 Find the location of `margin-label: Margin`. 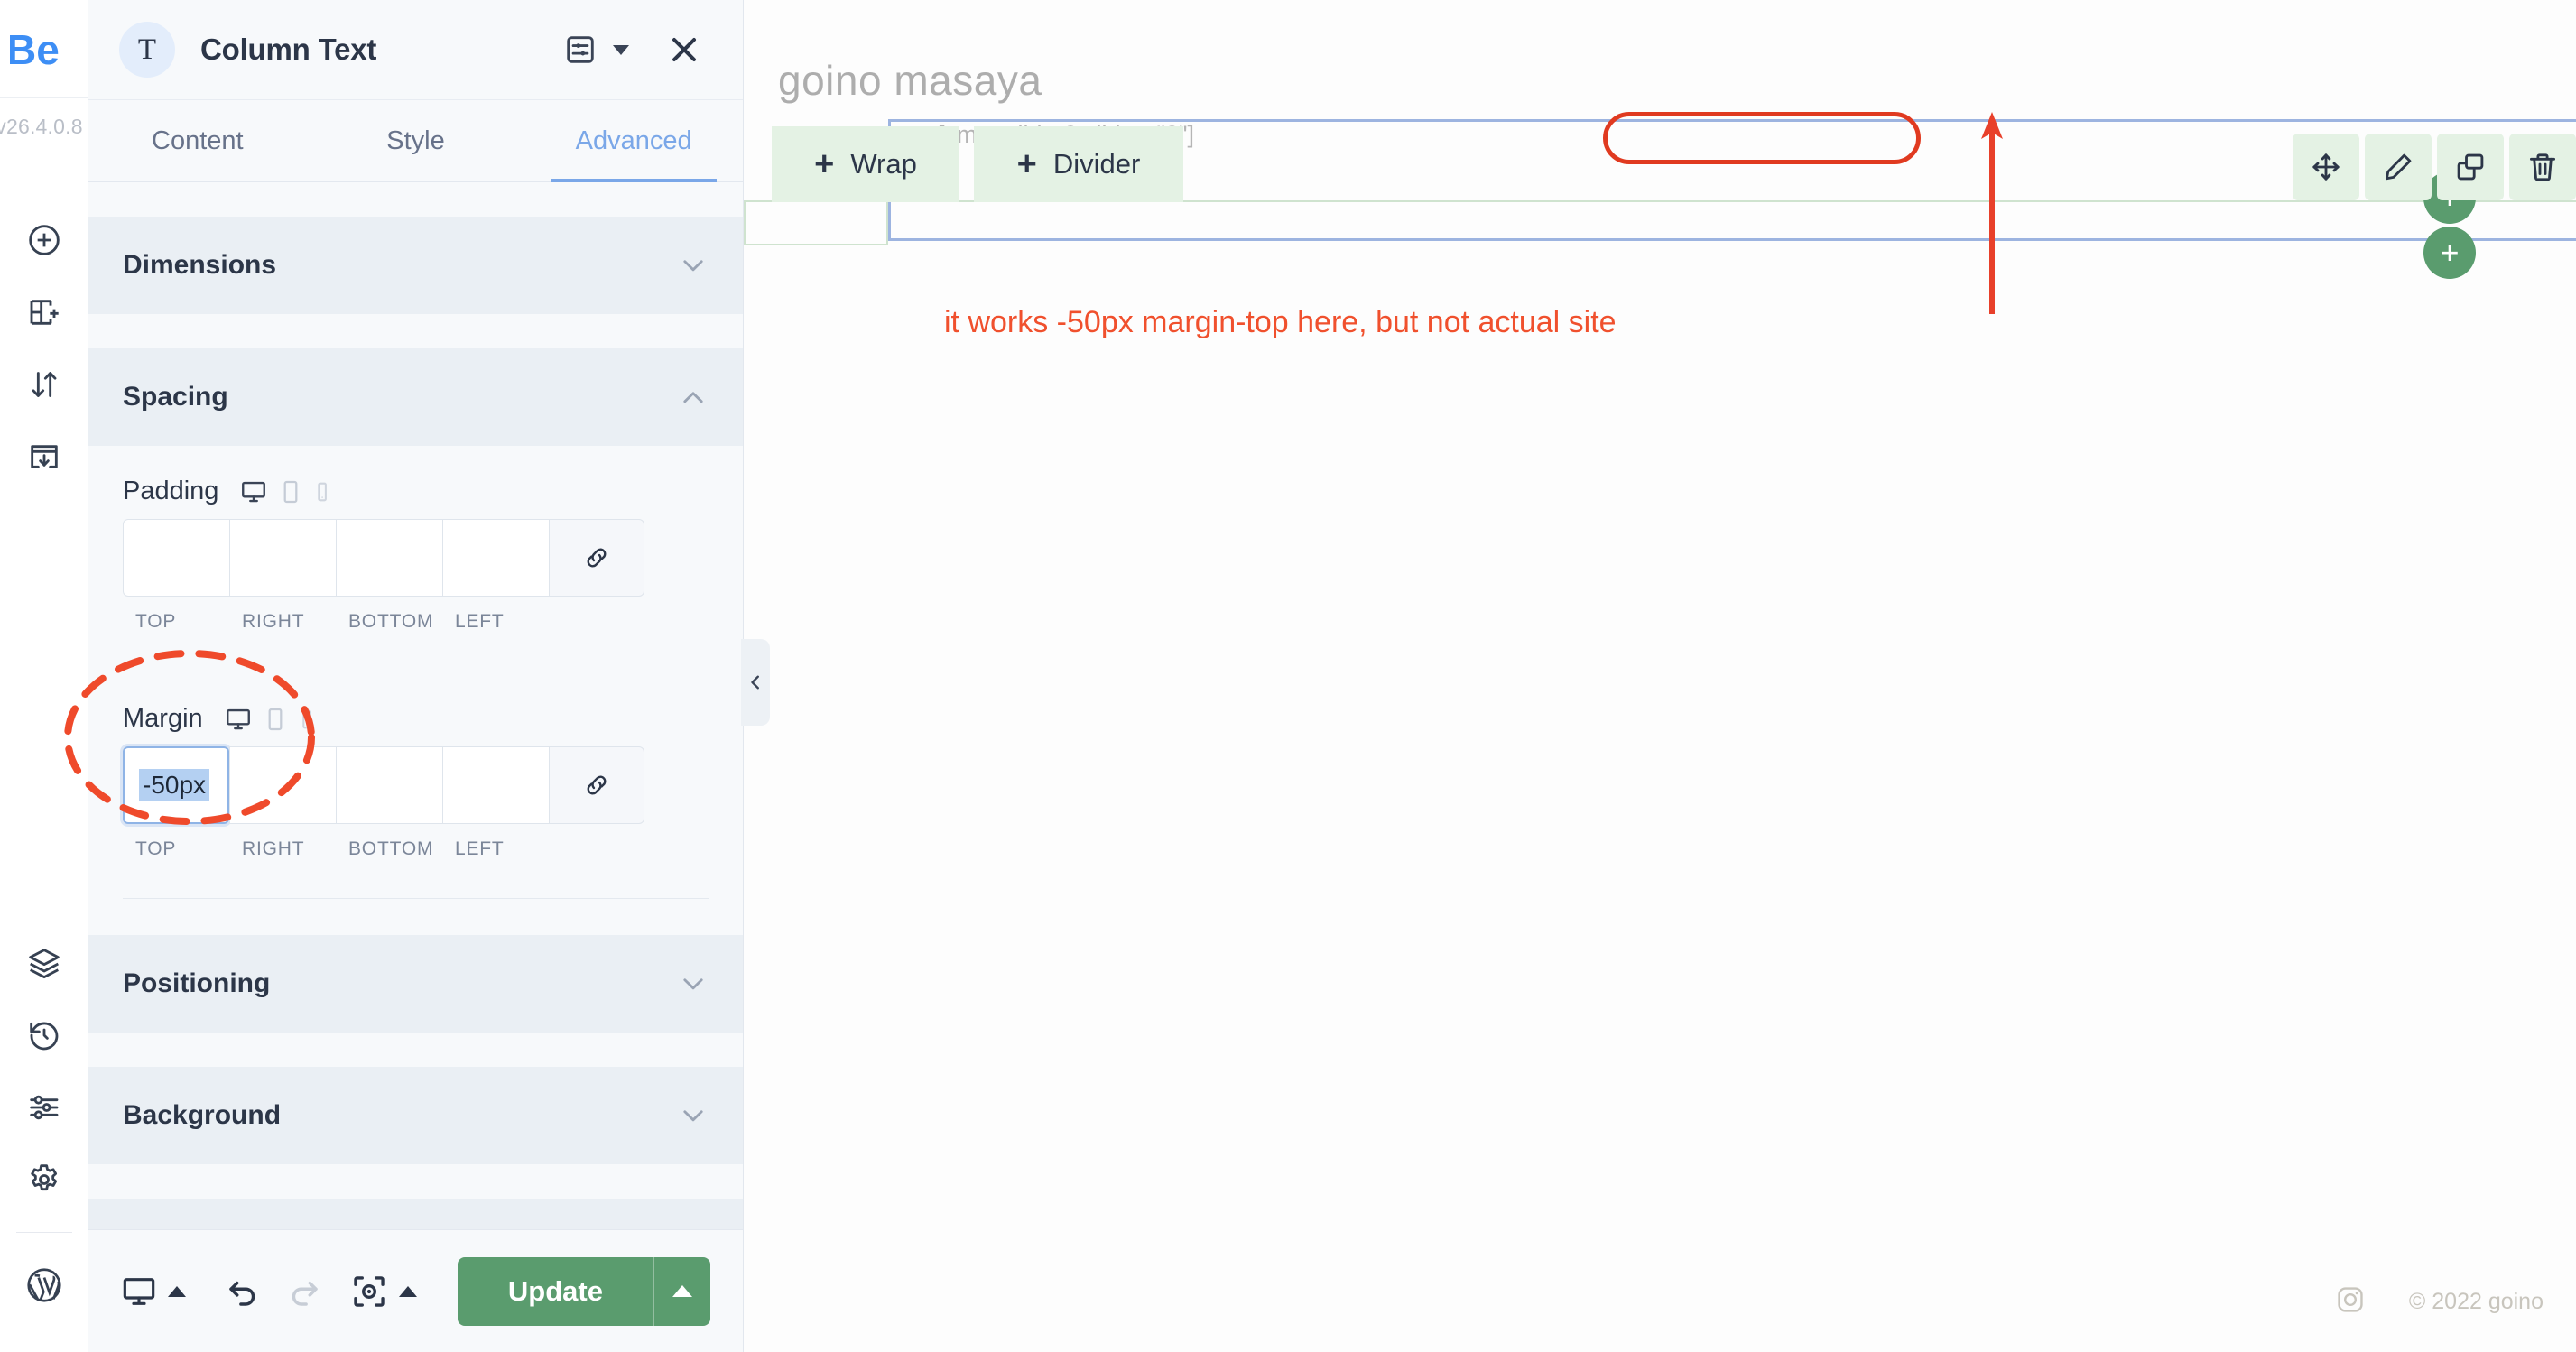

margin-label: Margin is located at coordinates (163, 718).